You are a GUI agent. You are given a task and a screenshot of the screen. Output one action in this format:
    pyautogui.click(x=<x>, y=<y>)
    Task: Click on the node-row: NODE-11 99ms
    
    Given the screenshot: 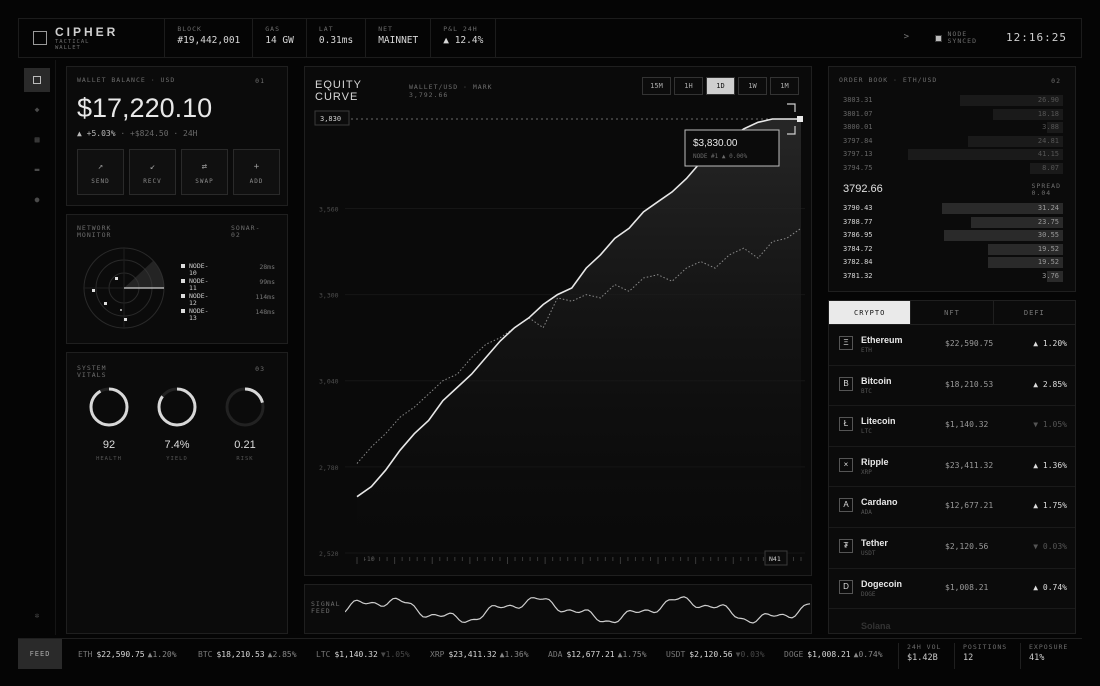 What is the action you would take?
    pyautogui.click(x=228, y=285)
    